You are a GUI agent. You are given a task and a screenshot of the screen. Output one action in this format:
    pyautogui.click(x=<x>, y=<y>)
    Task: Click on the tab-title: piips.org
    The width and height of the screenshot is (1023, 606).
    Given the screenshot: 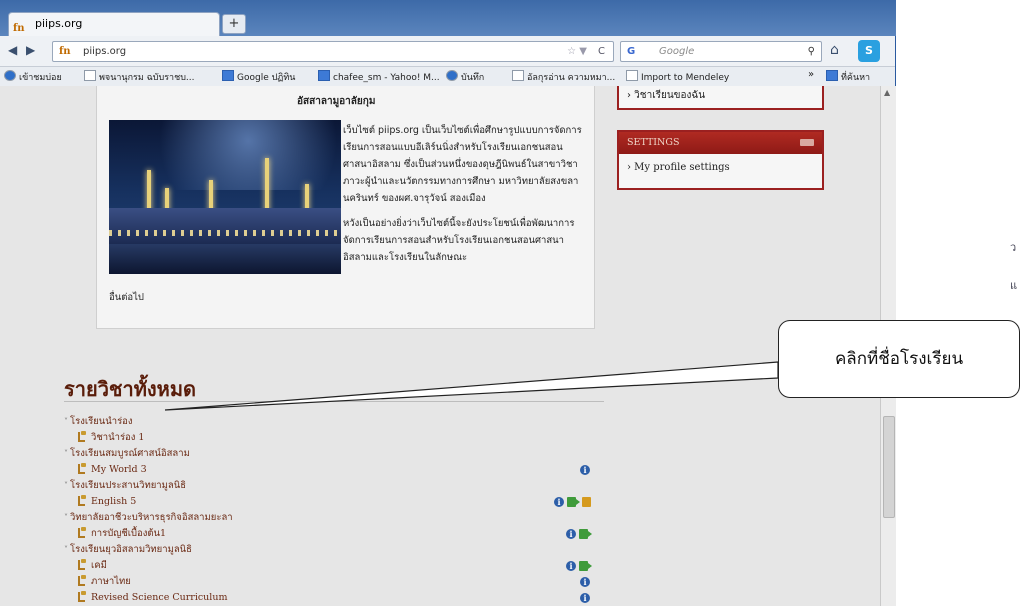 What is the action you would take?
    pyautogui.click(x=59, y=23)
    